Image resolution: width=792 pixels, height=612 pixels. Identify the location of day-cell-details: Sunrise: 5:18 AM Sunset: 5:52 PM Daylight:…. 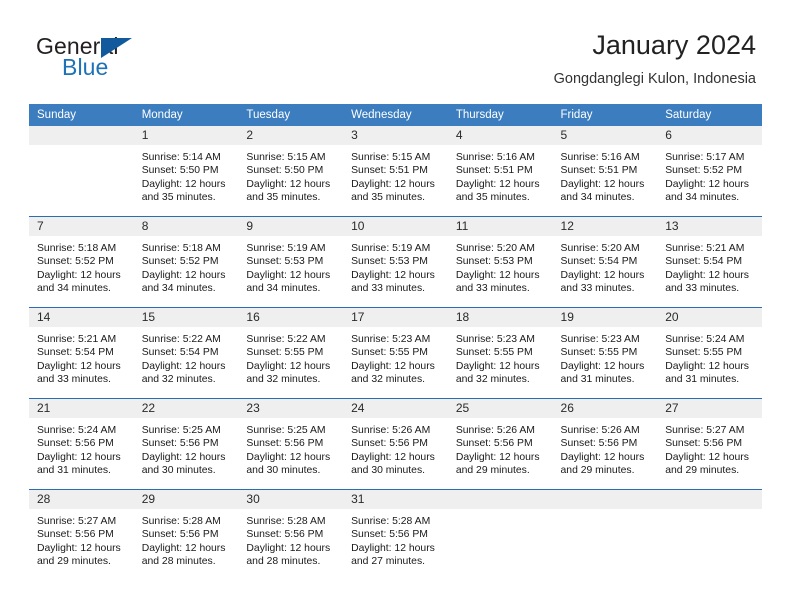
(81, 266).